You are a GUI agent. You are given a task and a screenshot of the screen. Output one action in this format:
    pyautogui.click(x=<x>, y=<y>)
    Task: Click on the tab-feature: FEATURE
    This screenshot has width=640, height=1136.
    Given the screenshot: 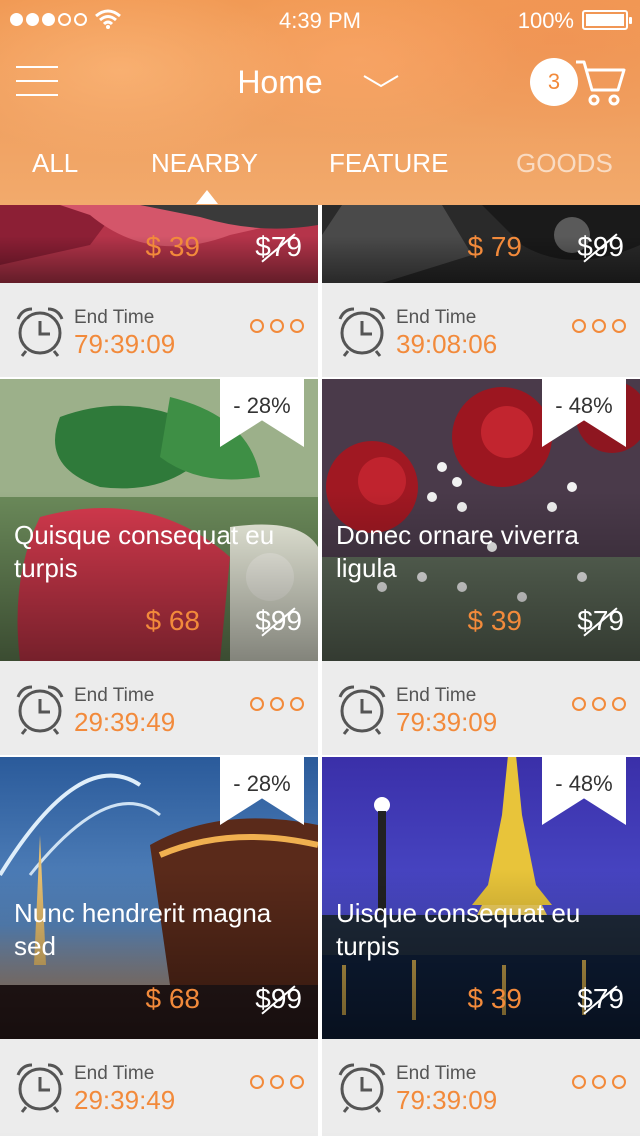 What is the action you would take?
    pyautogui.click(x=388, y=163)
    